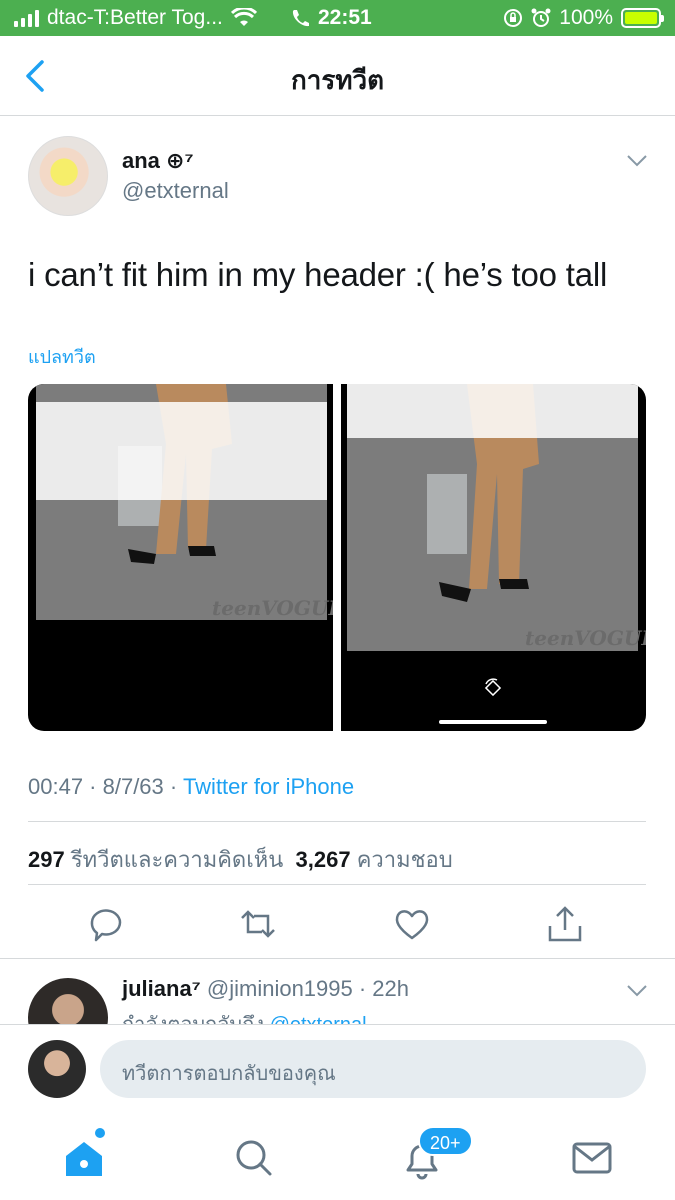 The image size is (675, 1200). What do you see at coordinates (158, 161) in the screenshot?
I see `author-name: ana ⊕⁷` at bounding box center [158, 161].